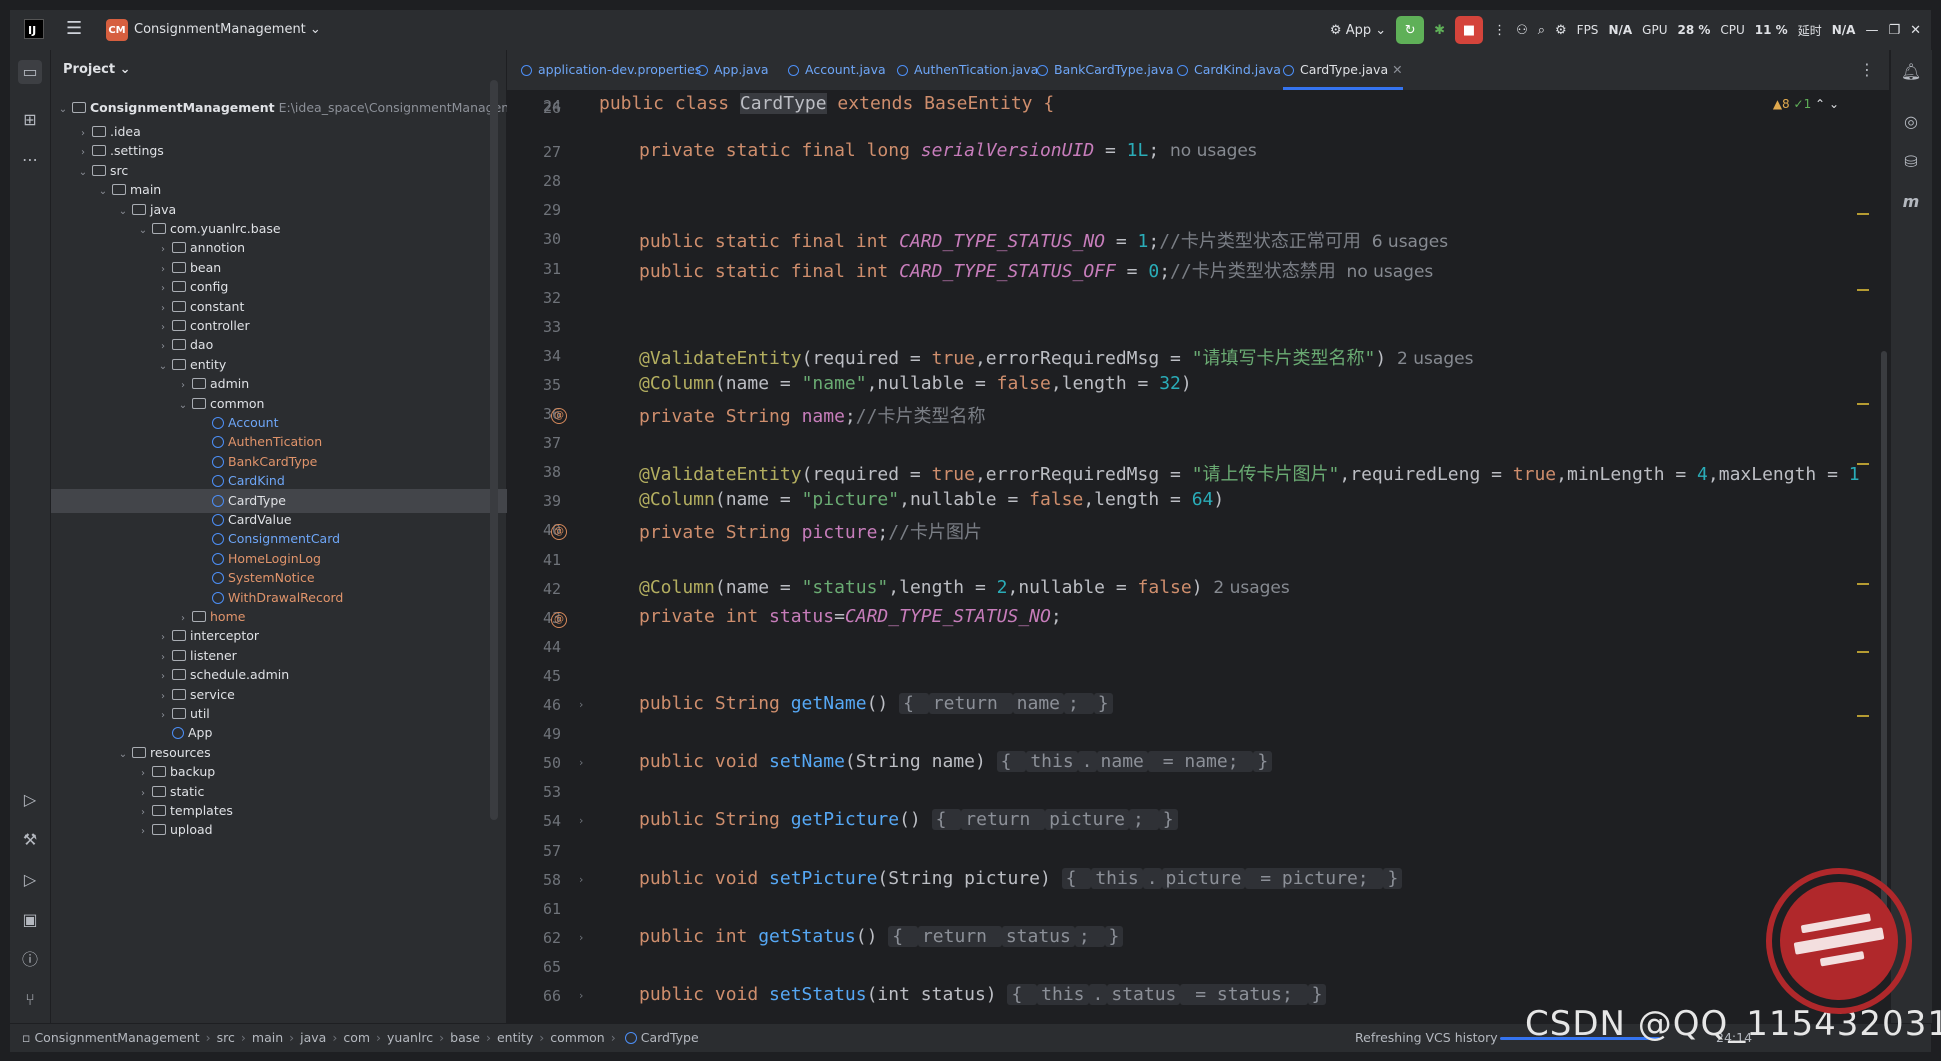 The image size is (1941, 1061). Describe the element at coordinates (1253, 271) in the screenshot. I see `code-token: //卡片类型状态禁用` at that location.